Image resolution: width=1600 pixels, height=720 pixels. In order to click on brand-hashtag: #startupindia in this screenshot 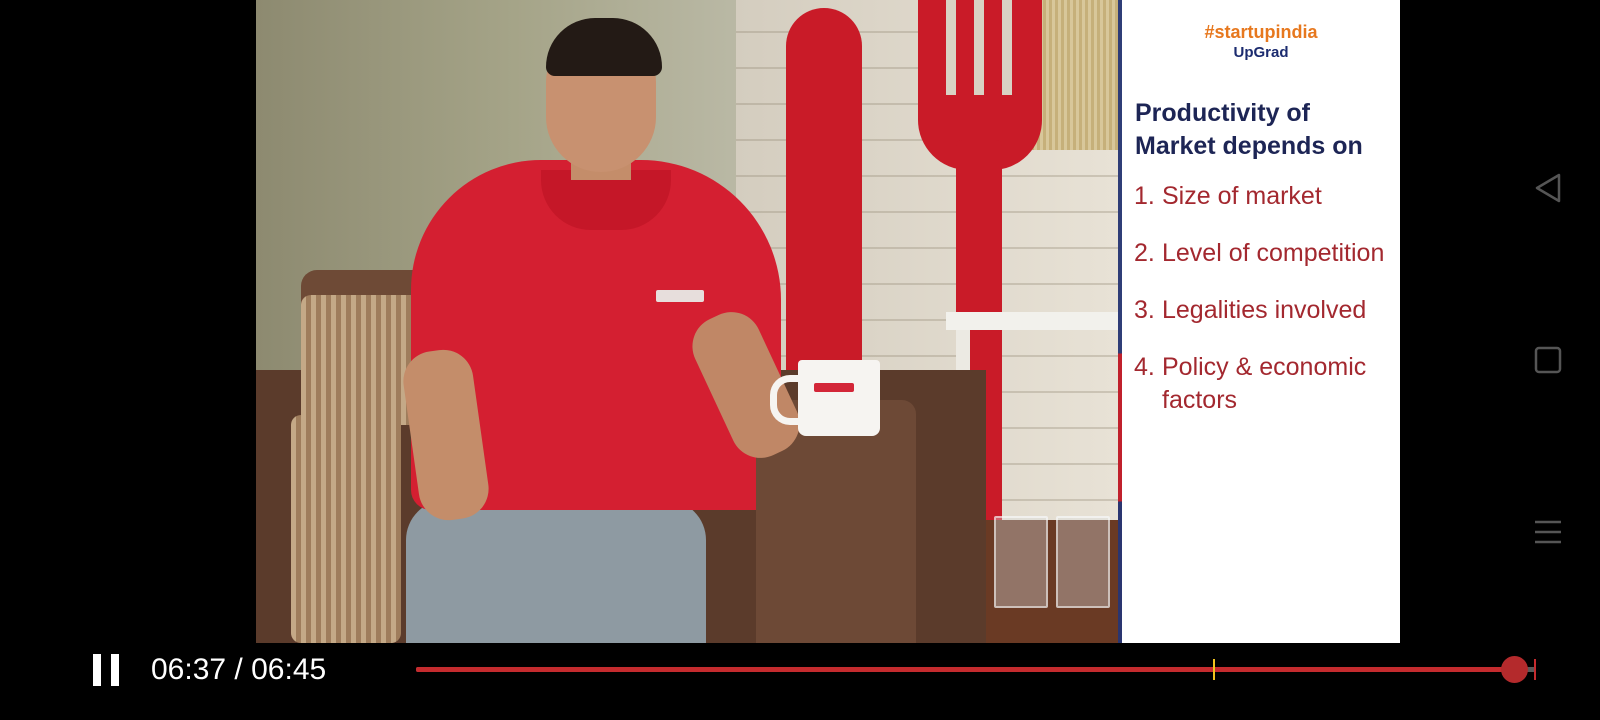, I will do `click(1261, 32)`.